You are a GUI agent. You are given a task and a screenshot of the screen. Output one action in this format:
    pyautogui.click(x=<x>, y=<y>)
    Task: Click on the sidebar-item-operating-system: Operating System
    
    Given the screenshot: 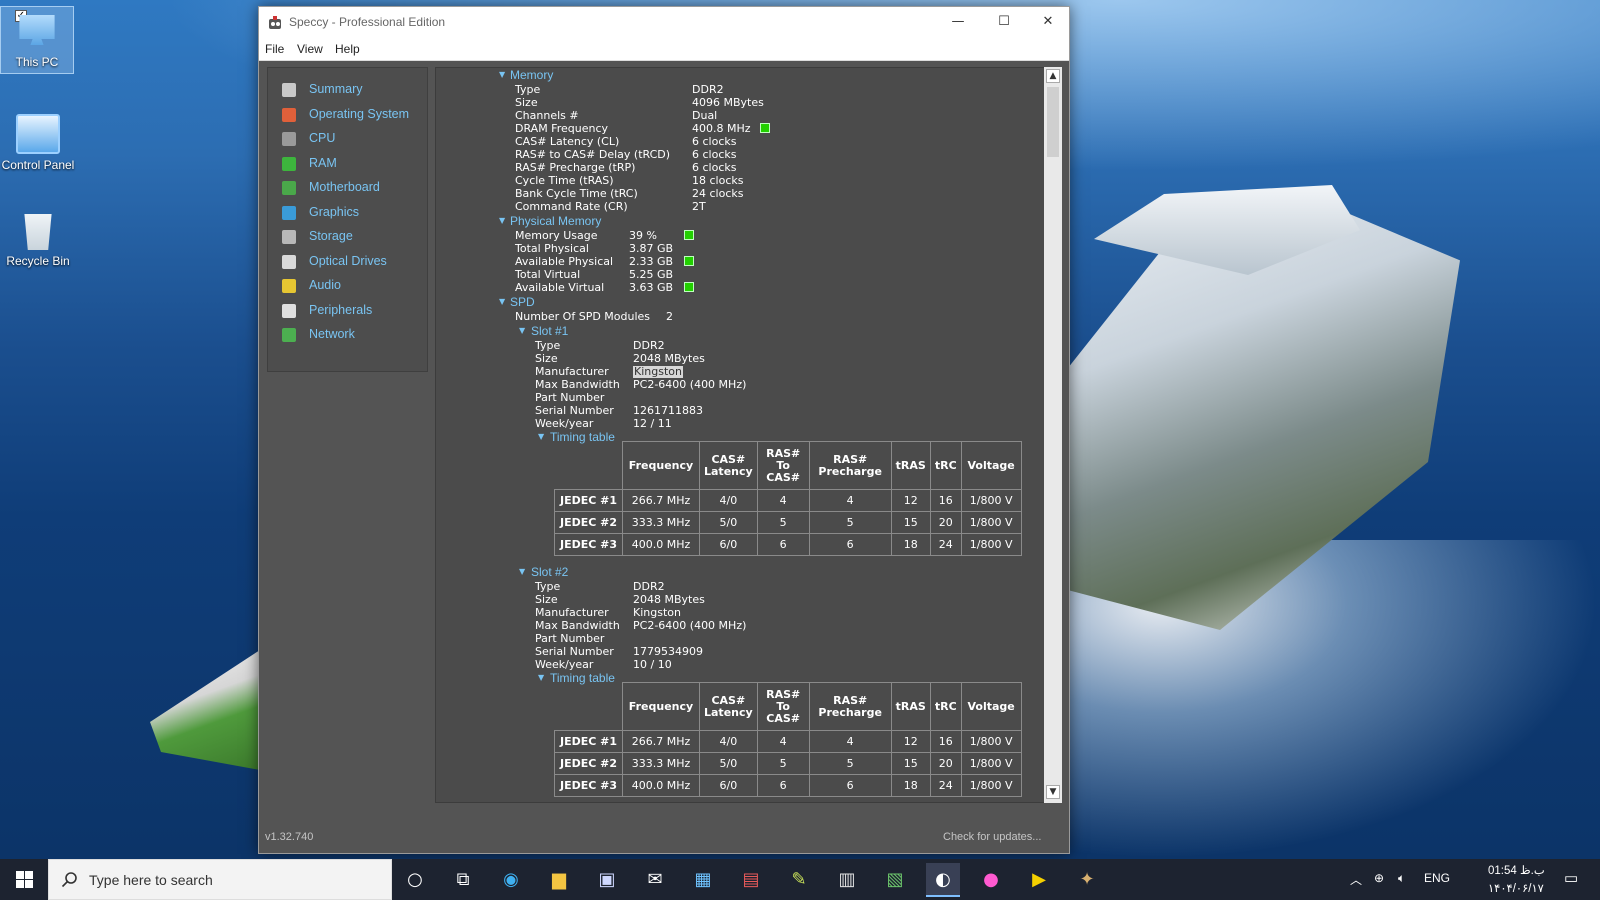 What is the action you would take?
    pyautogui.click(x=357, y=115)
    